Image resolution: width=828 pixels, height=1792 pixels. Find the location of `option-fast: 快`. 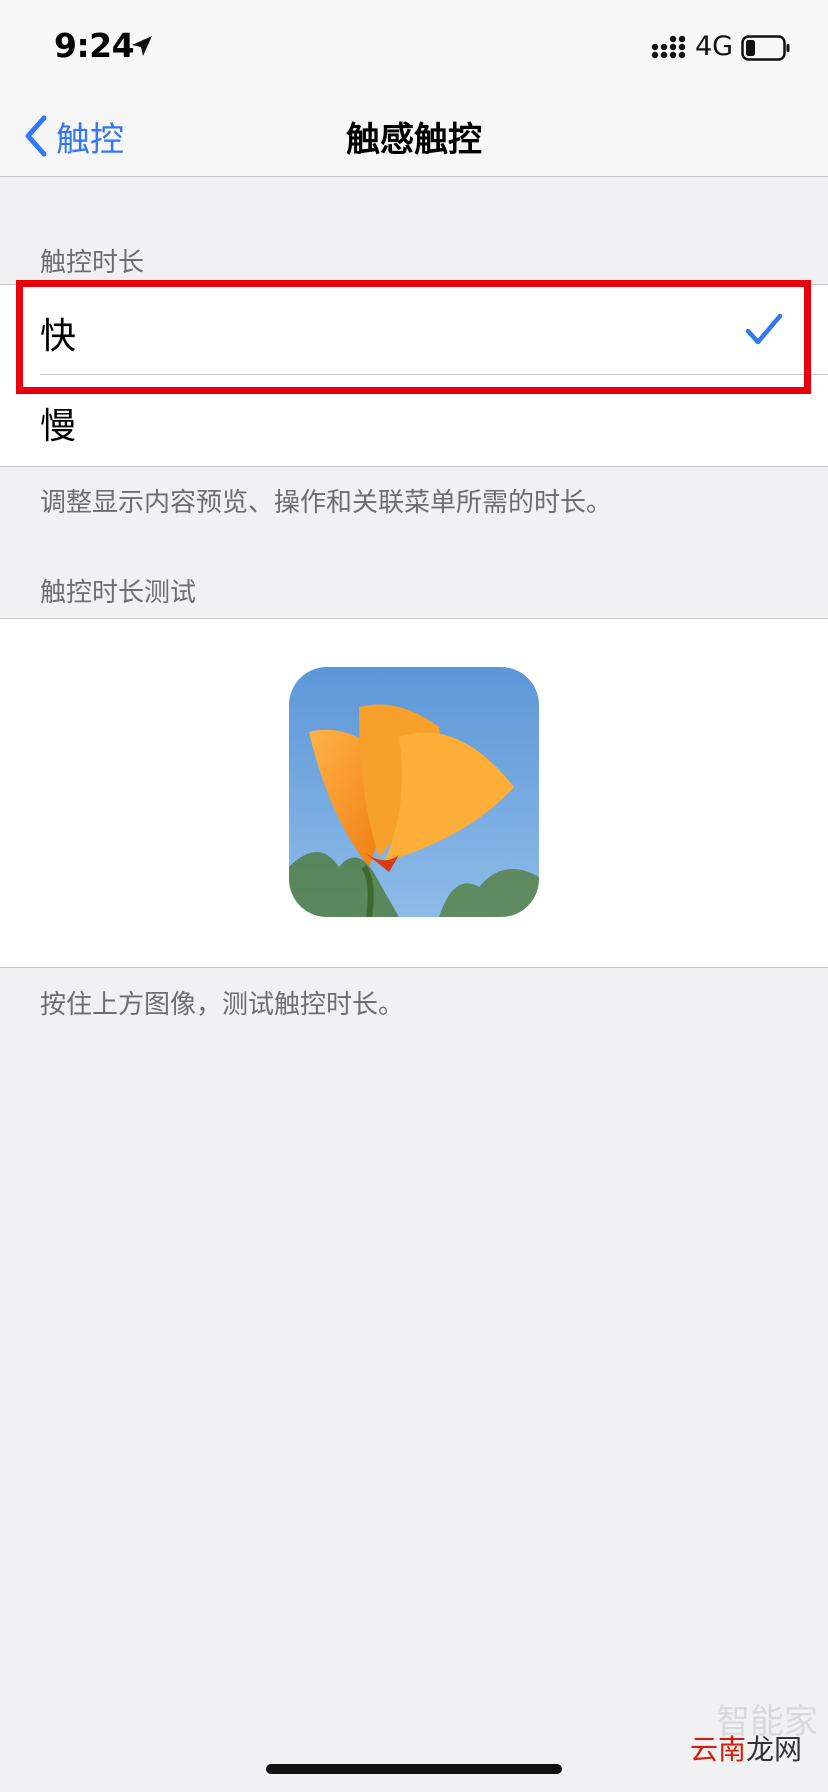

option-fast: 快 is located at coordinates (414, 330).